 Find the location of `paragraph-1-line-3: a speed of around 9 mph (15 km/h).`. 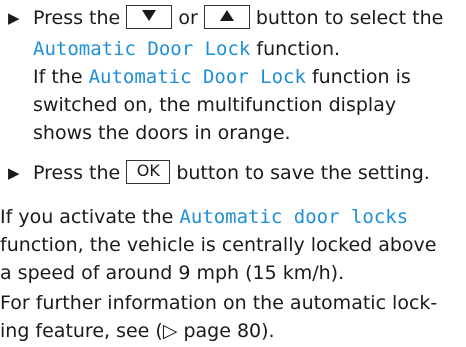

paragraph-1-line-3: a speed of around 9 mph (15 km/h). is located at coordinates (172, 273).